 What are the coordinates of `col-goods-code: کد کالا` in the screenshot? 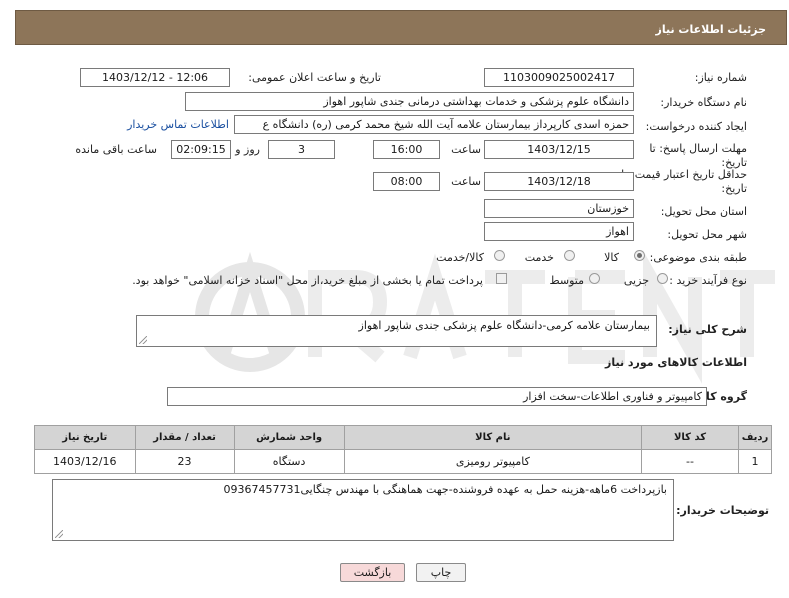 It's located at (690, 437).